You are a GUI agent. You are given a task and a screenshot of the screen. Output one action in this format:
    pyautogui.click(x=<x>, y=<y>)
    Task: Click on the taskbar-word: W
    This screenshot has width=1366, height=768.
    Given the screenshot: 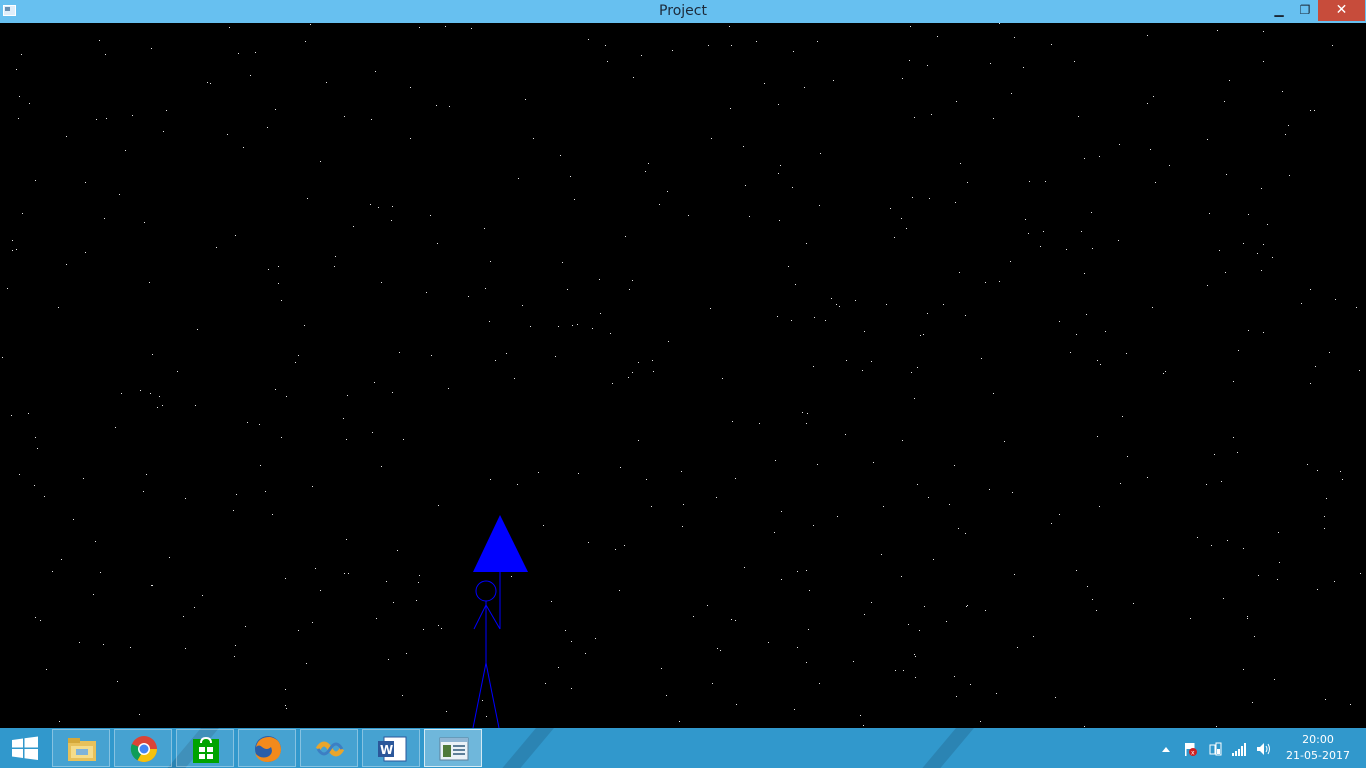 What is the action you would take?
    pyautogui.click(x=391, y=748)
    